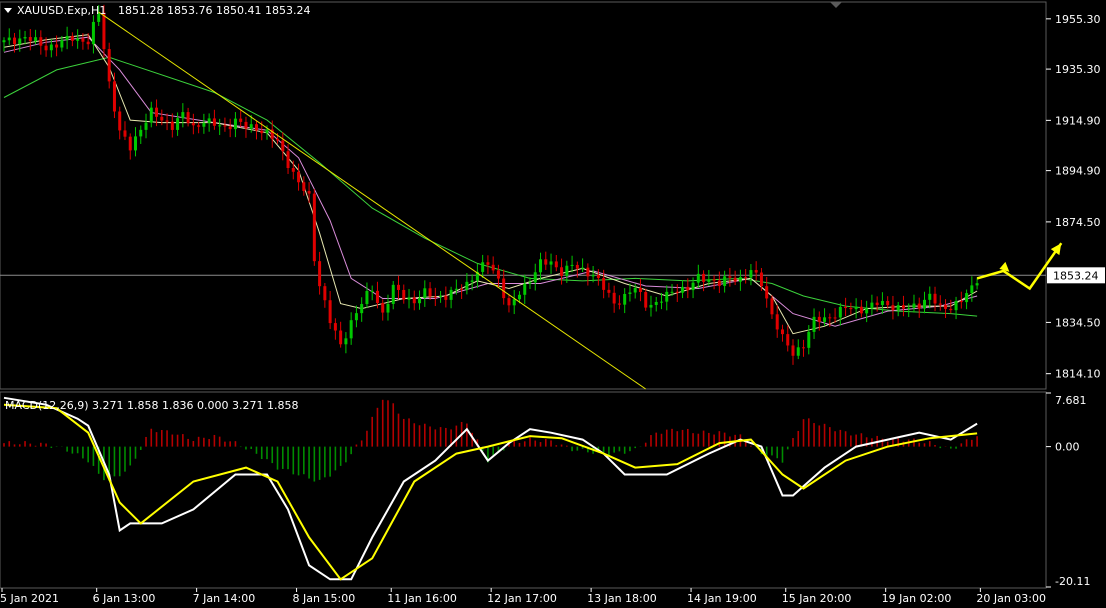 The width and height of the screenshot is (1106, 608). What do you see at coordinates (1067, 447) in the screenshot?
I see `macd-tick-label: 0.00` at bounding box center [1067, 447].